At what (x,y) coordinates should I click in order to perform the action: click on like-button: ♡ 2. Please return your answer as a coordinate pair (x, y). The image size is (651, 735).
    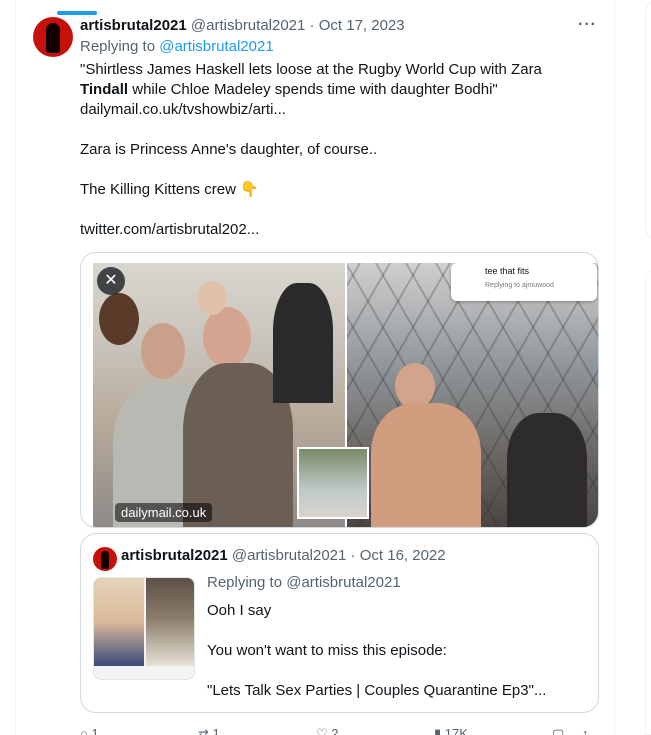
    Looking at the image, I should click on (327, 730).